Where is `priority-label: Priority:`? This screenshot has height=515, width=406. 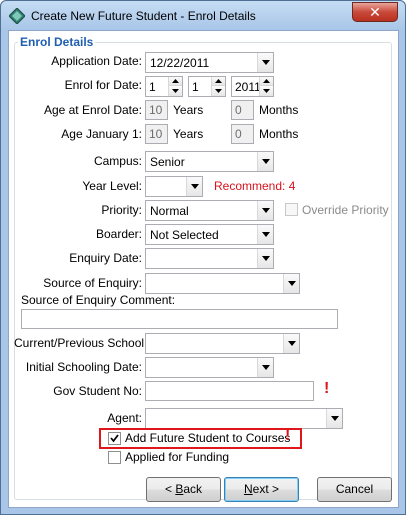
priority-label: Priority: is located at coordinates (121, 210).